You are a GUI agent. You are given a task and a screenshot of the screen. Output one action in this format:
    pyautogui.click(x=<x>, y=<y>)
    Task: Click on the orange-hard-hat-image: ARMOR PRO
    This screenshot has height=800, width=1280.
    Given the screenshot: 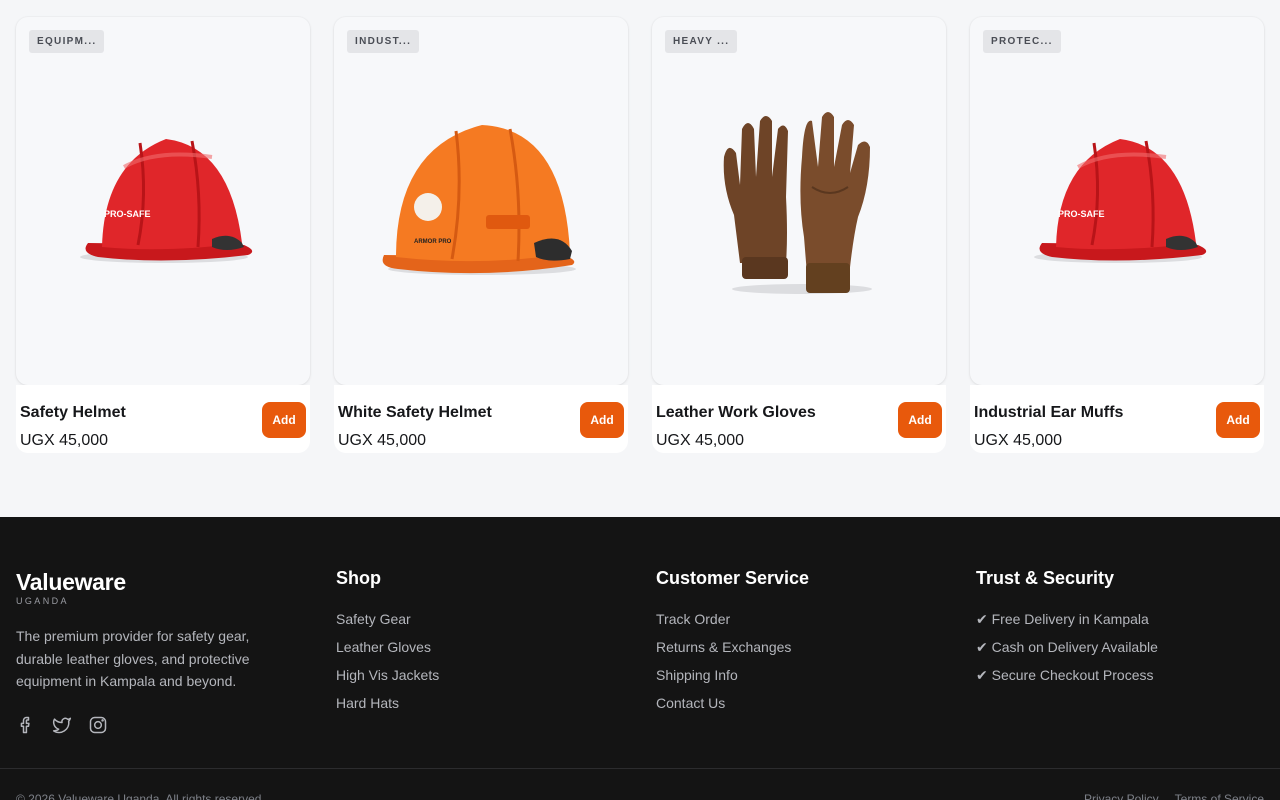 What is the action you would take?
    pyautogui.click(x=479, y=200)
    